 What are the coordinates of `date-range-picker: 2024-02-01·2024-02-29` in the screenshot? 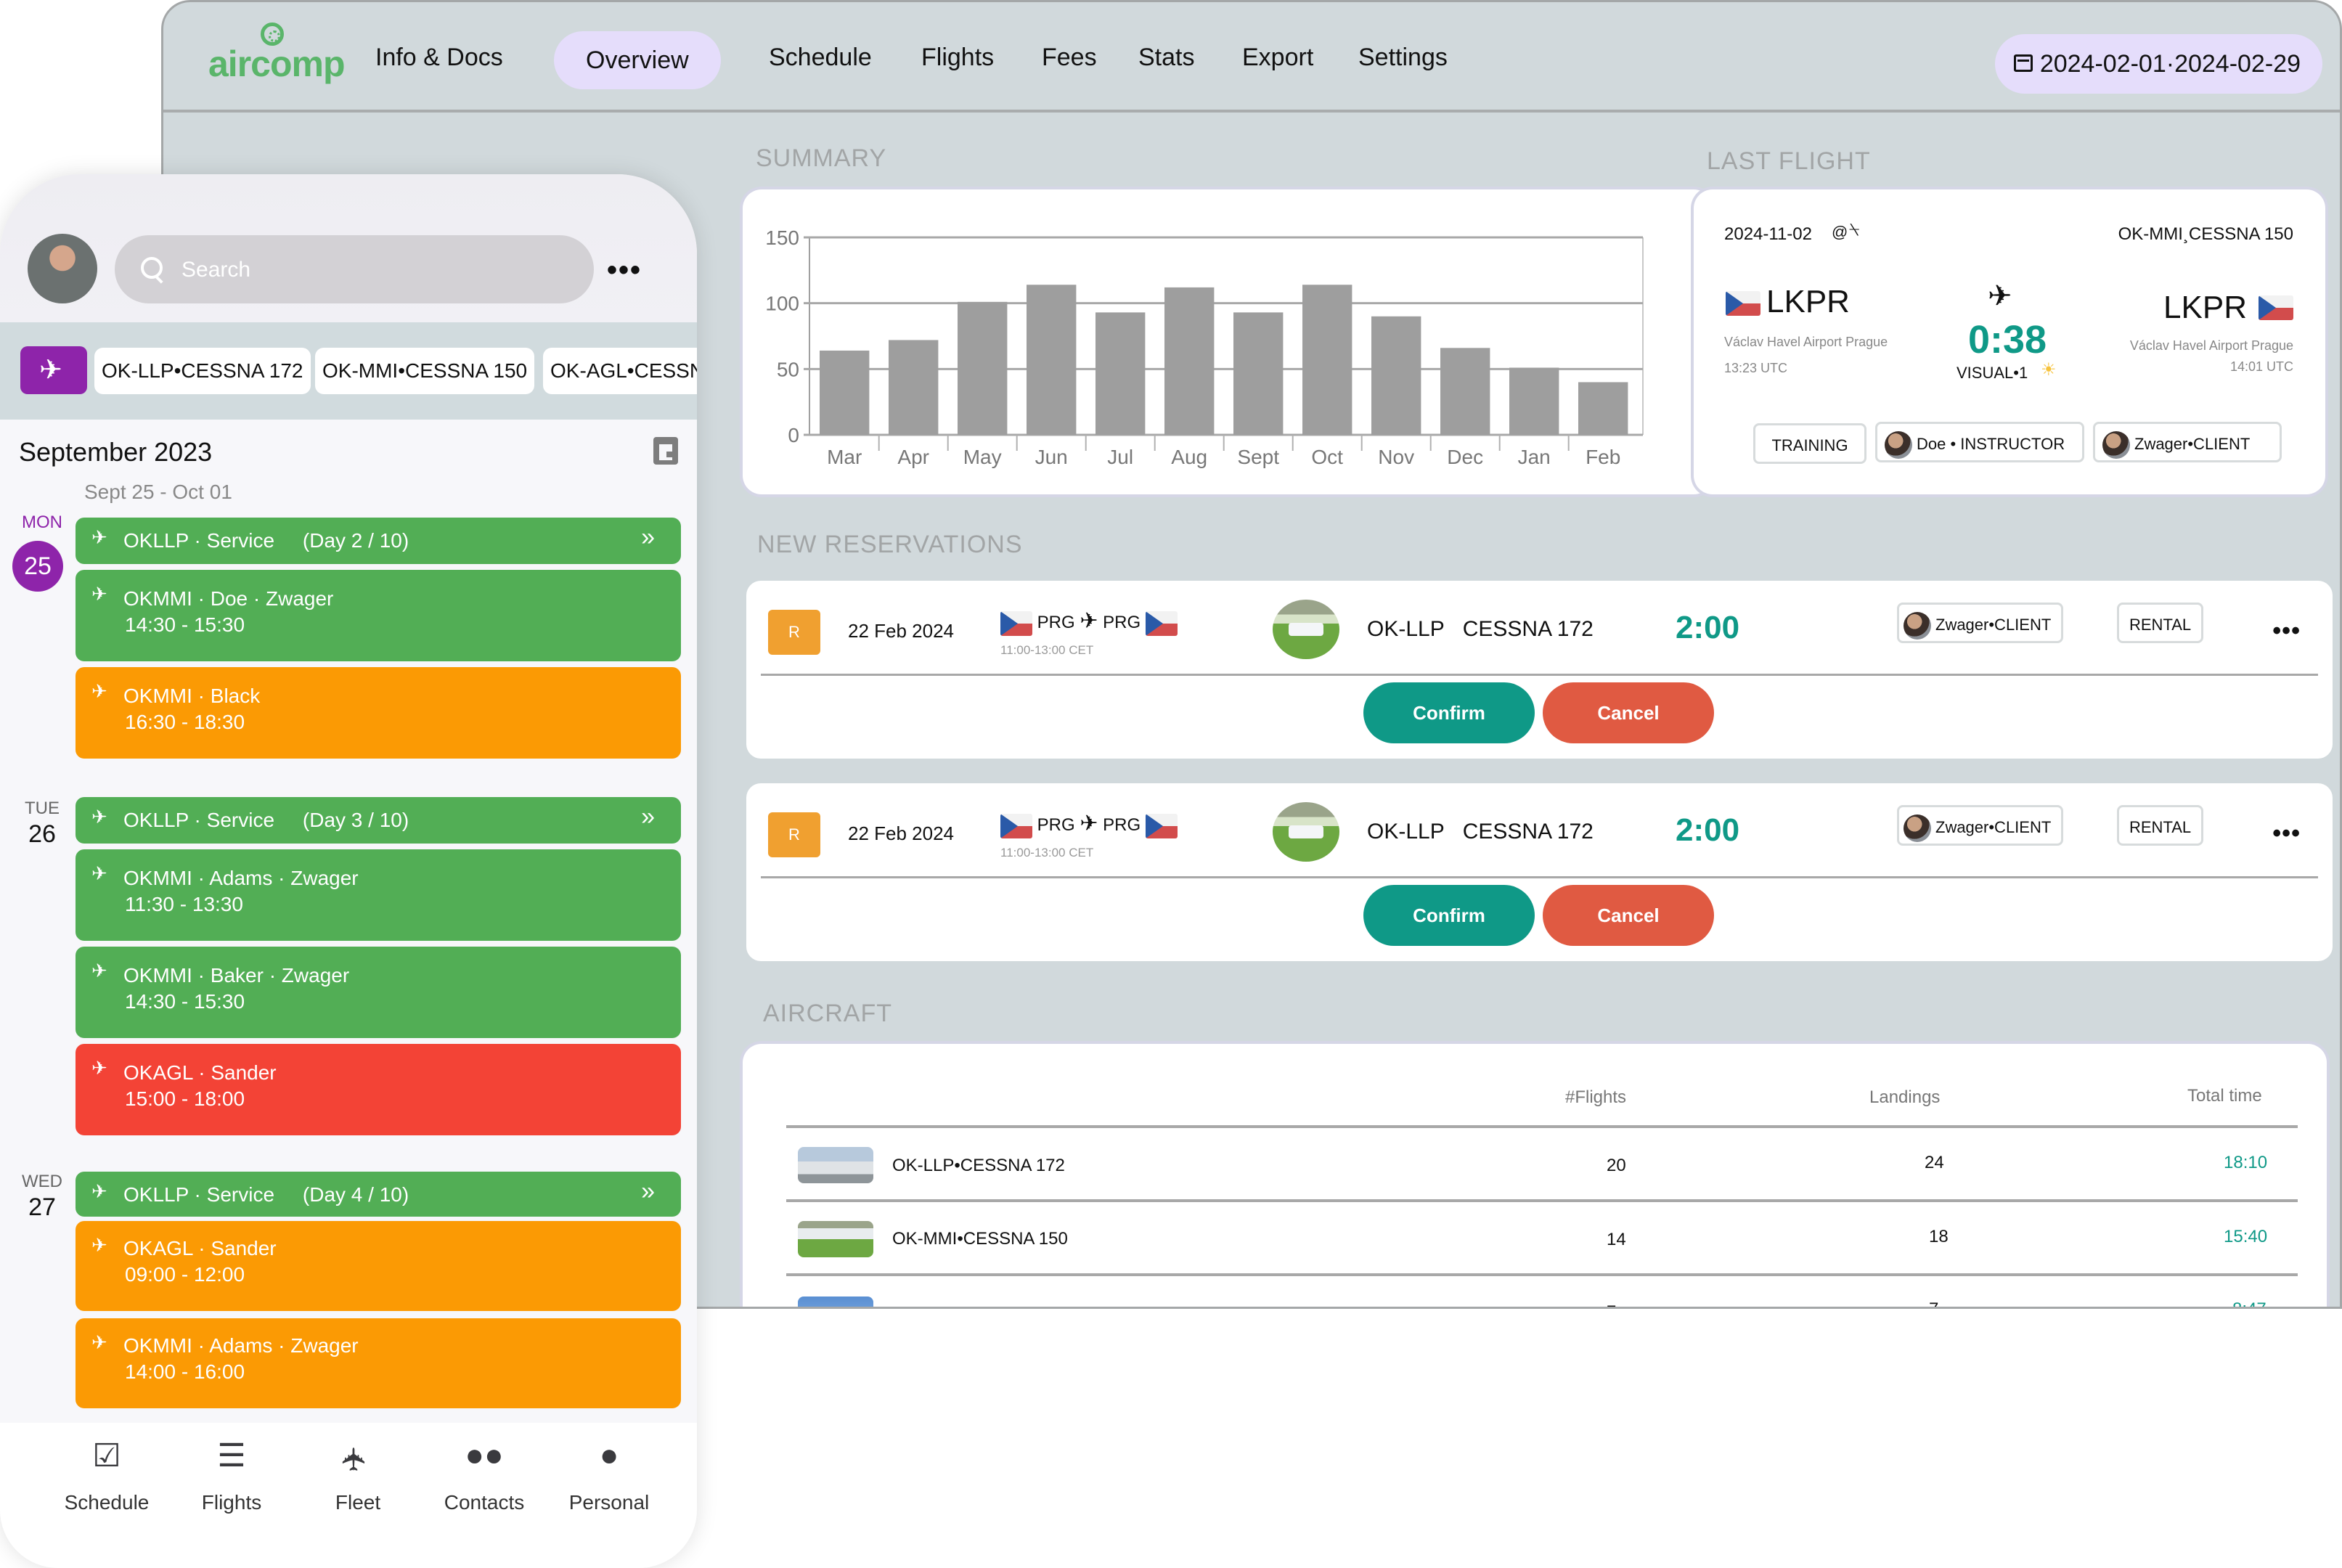 It's located at (2158, 64).